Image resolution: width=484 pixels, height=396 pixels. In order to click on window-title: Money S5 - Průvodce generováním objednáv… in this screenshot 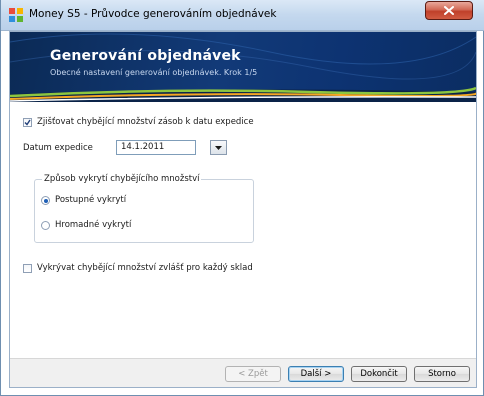, I will do `click(153, 14)`.